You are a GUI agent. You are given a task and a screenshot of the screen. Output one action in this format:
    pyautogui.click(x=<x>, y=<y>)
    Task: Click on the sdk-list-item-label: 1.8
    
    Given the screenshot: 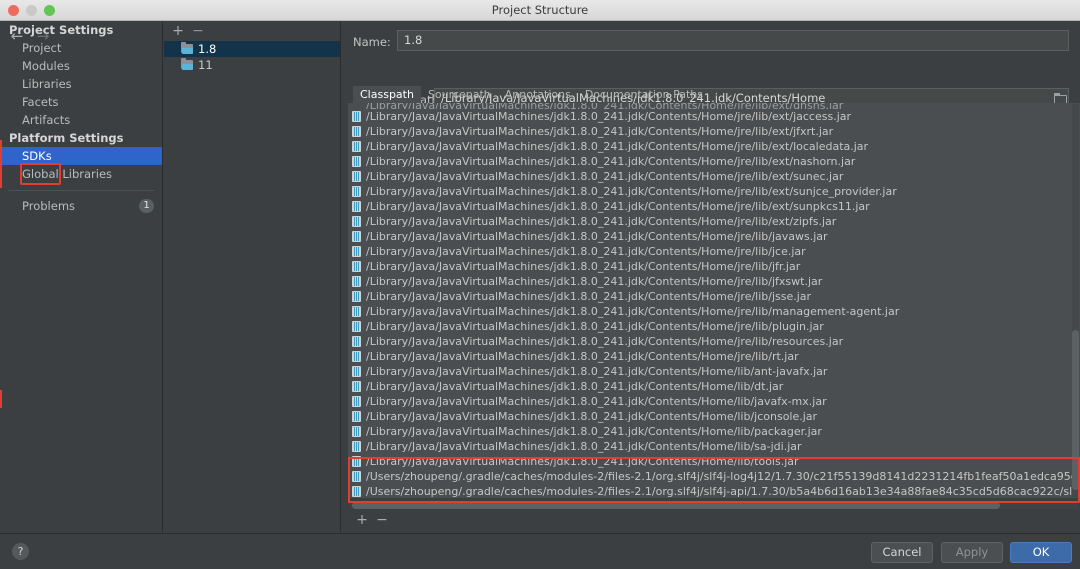 What is the action you would take?
    pyautogui.click(x=207, y=49)
    